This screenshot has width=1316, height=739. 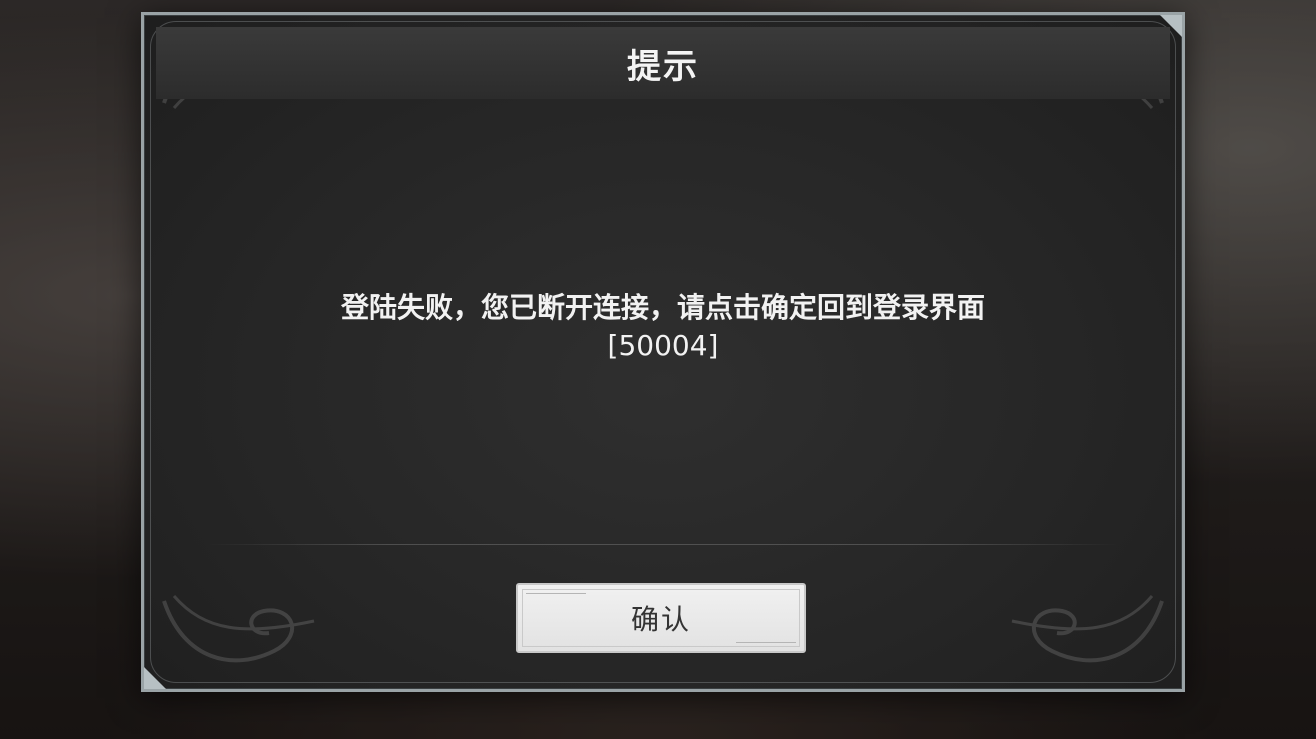 What do you see at coordinates (662, 307) in the screenshot?
I see `error-message-text: 登陆失败，您已断开连接，请点击确定回到登录界面` at bounding box center [662, 307].